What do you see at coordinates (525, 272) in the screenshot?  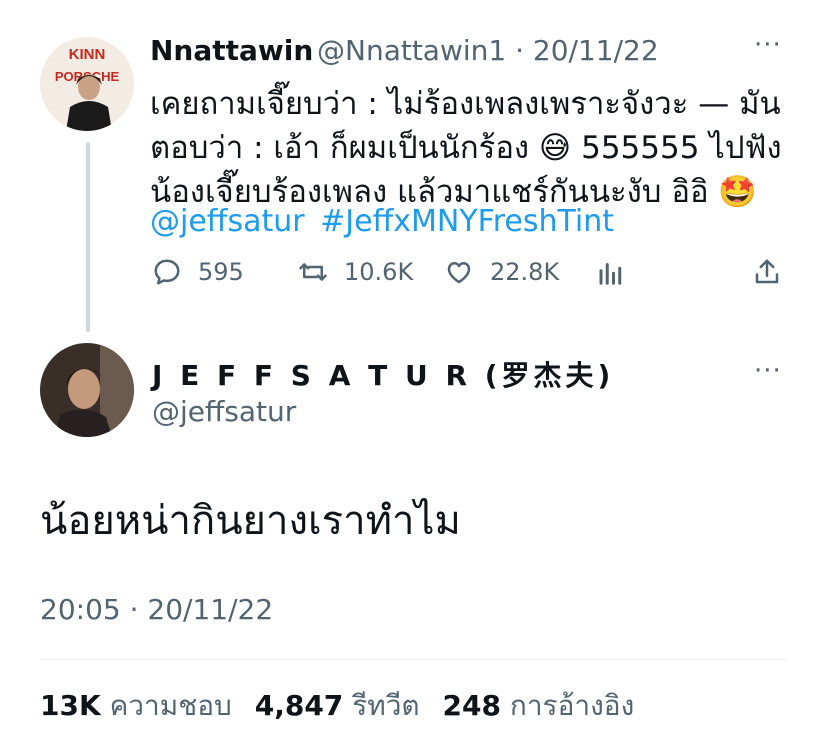 I see `like-count: 22.8K` at bounding box center [525, 272].